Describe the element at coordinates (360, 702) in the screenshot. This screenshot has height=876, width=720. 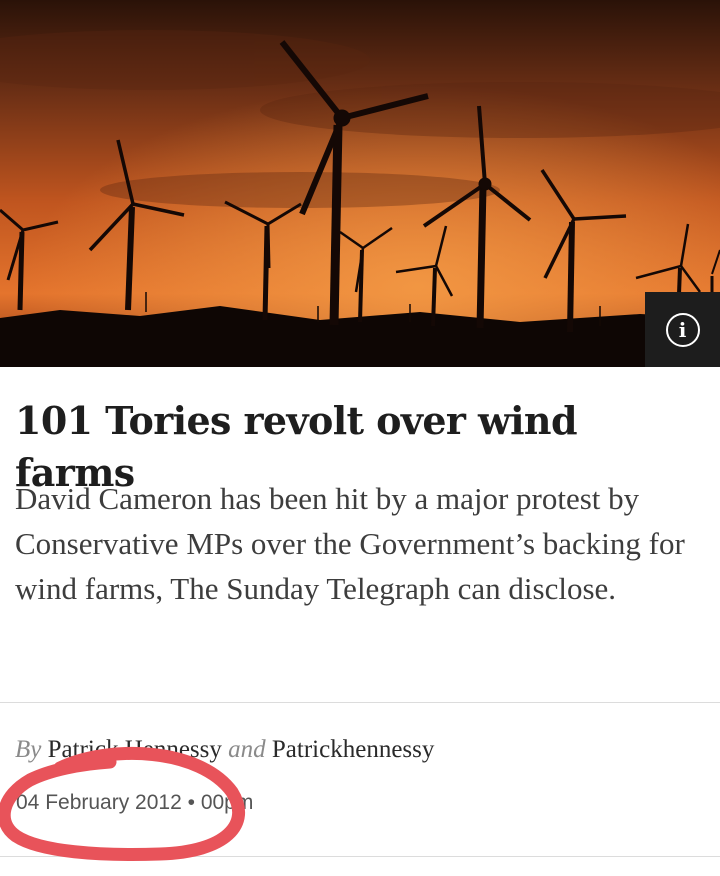
I see `divider` at that location.